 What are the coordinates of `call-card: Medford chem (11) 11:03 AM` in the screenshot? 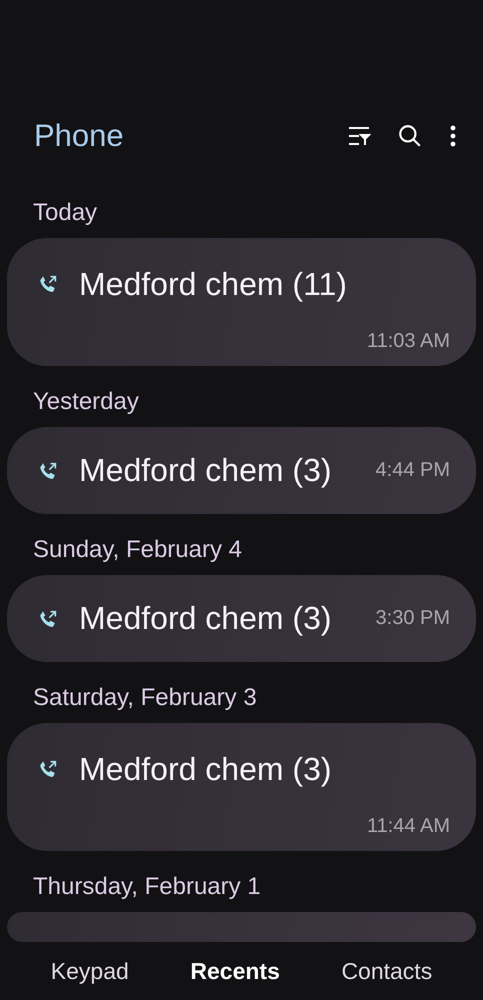 It's located at (241, 302).